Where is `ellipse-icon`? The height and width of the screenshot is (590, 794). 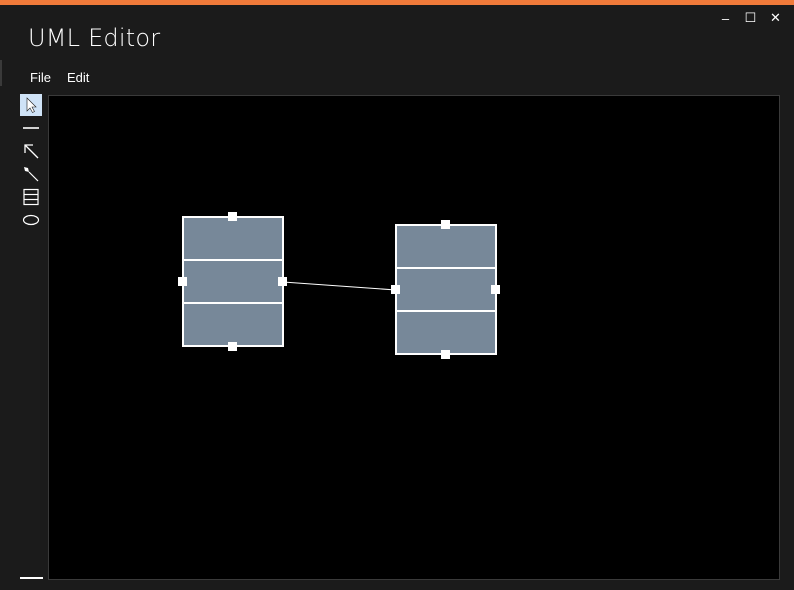 ellipse-icon is located at coordinates (31, 220).